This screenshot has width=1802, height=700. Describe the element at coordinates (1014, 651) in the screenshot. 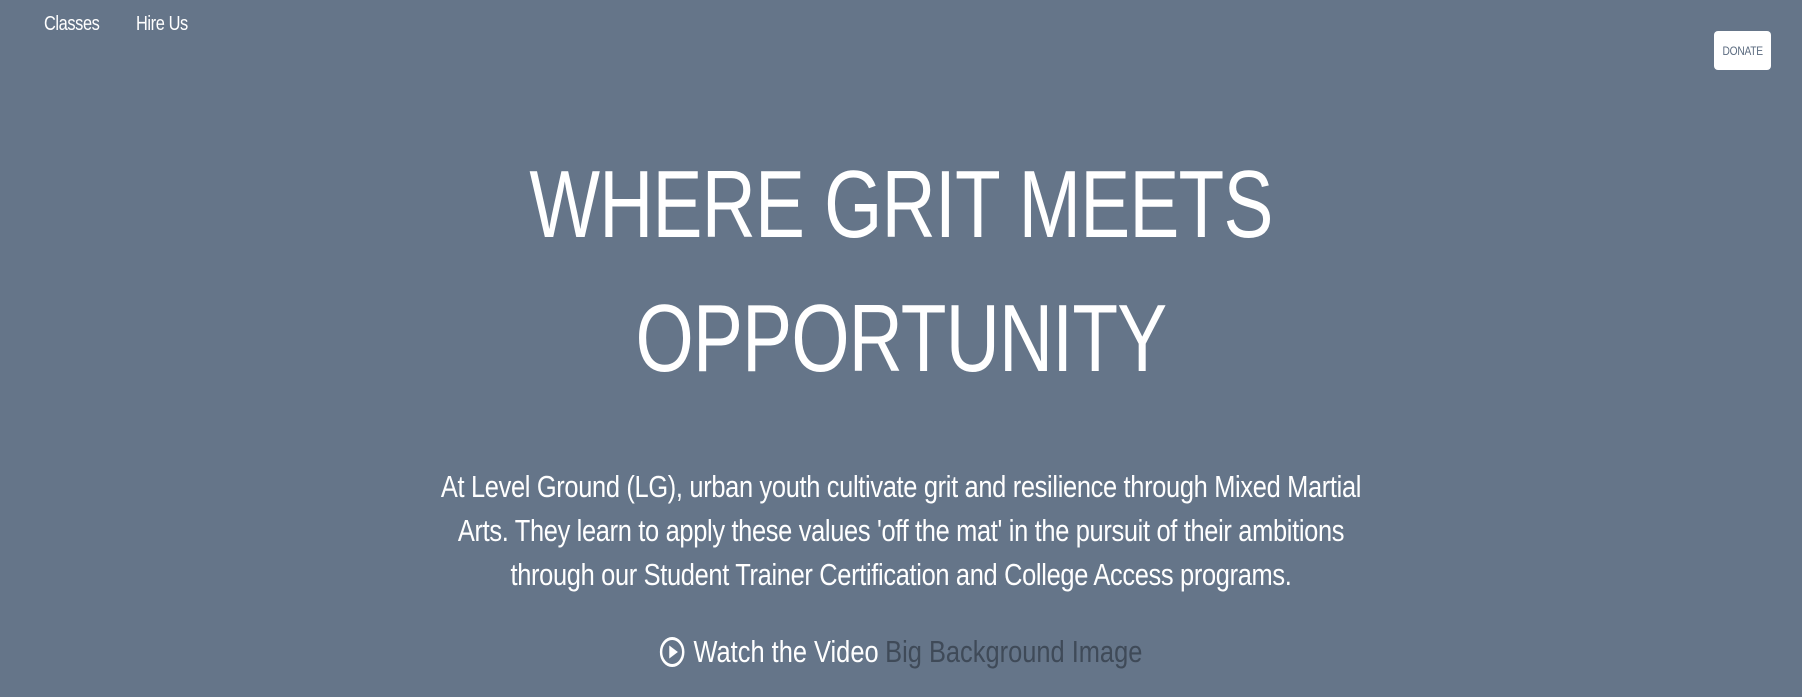

I see `background-image-alt-text: Big Background Image` at that location.